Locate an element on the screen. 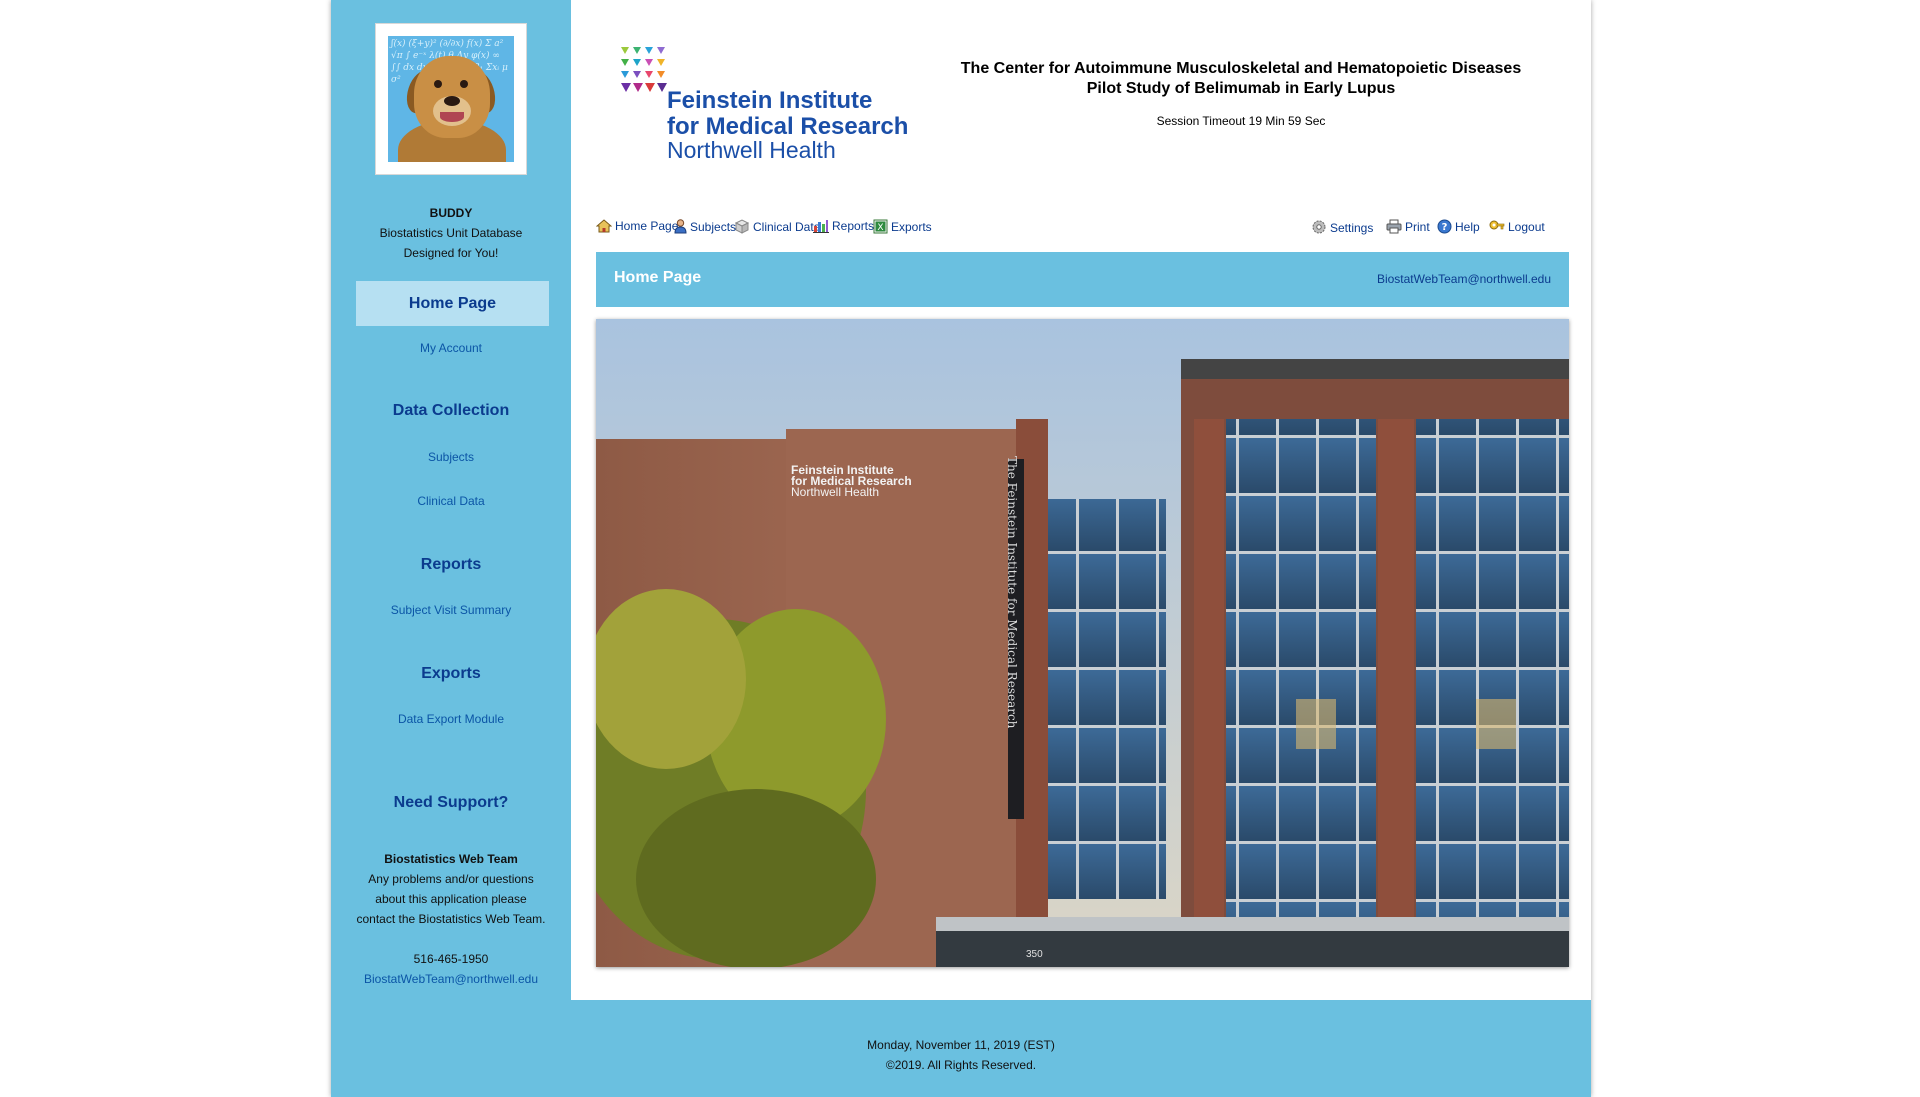 The image size is (1920, 1097). tagline: Biostatistics Unit Database is located at coordinates (451, 233).